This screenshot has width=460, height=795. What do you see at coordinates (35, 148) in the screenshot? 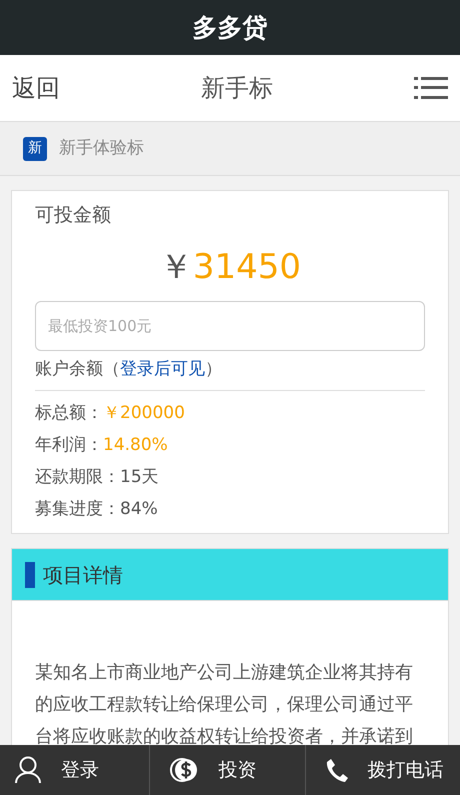
I see `category-badge: 新` at bounding box center [35, 148].